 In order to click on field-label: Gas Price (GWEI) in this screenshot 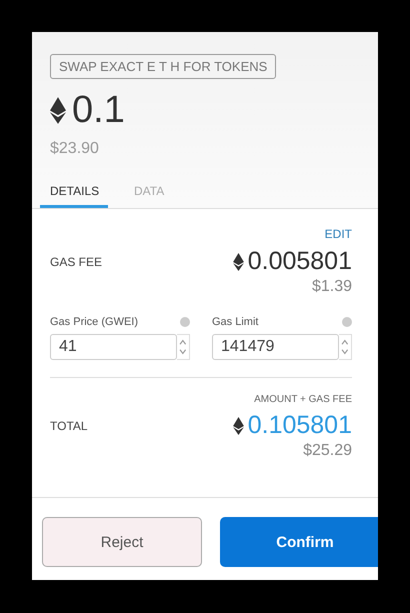, I will do `click(94, 322)`.